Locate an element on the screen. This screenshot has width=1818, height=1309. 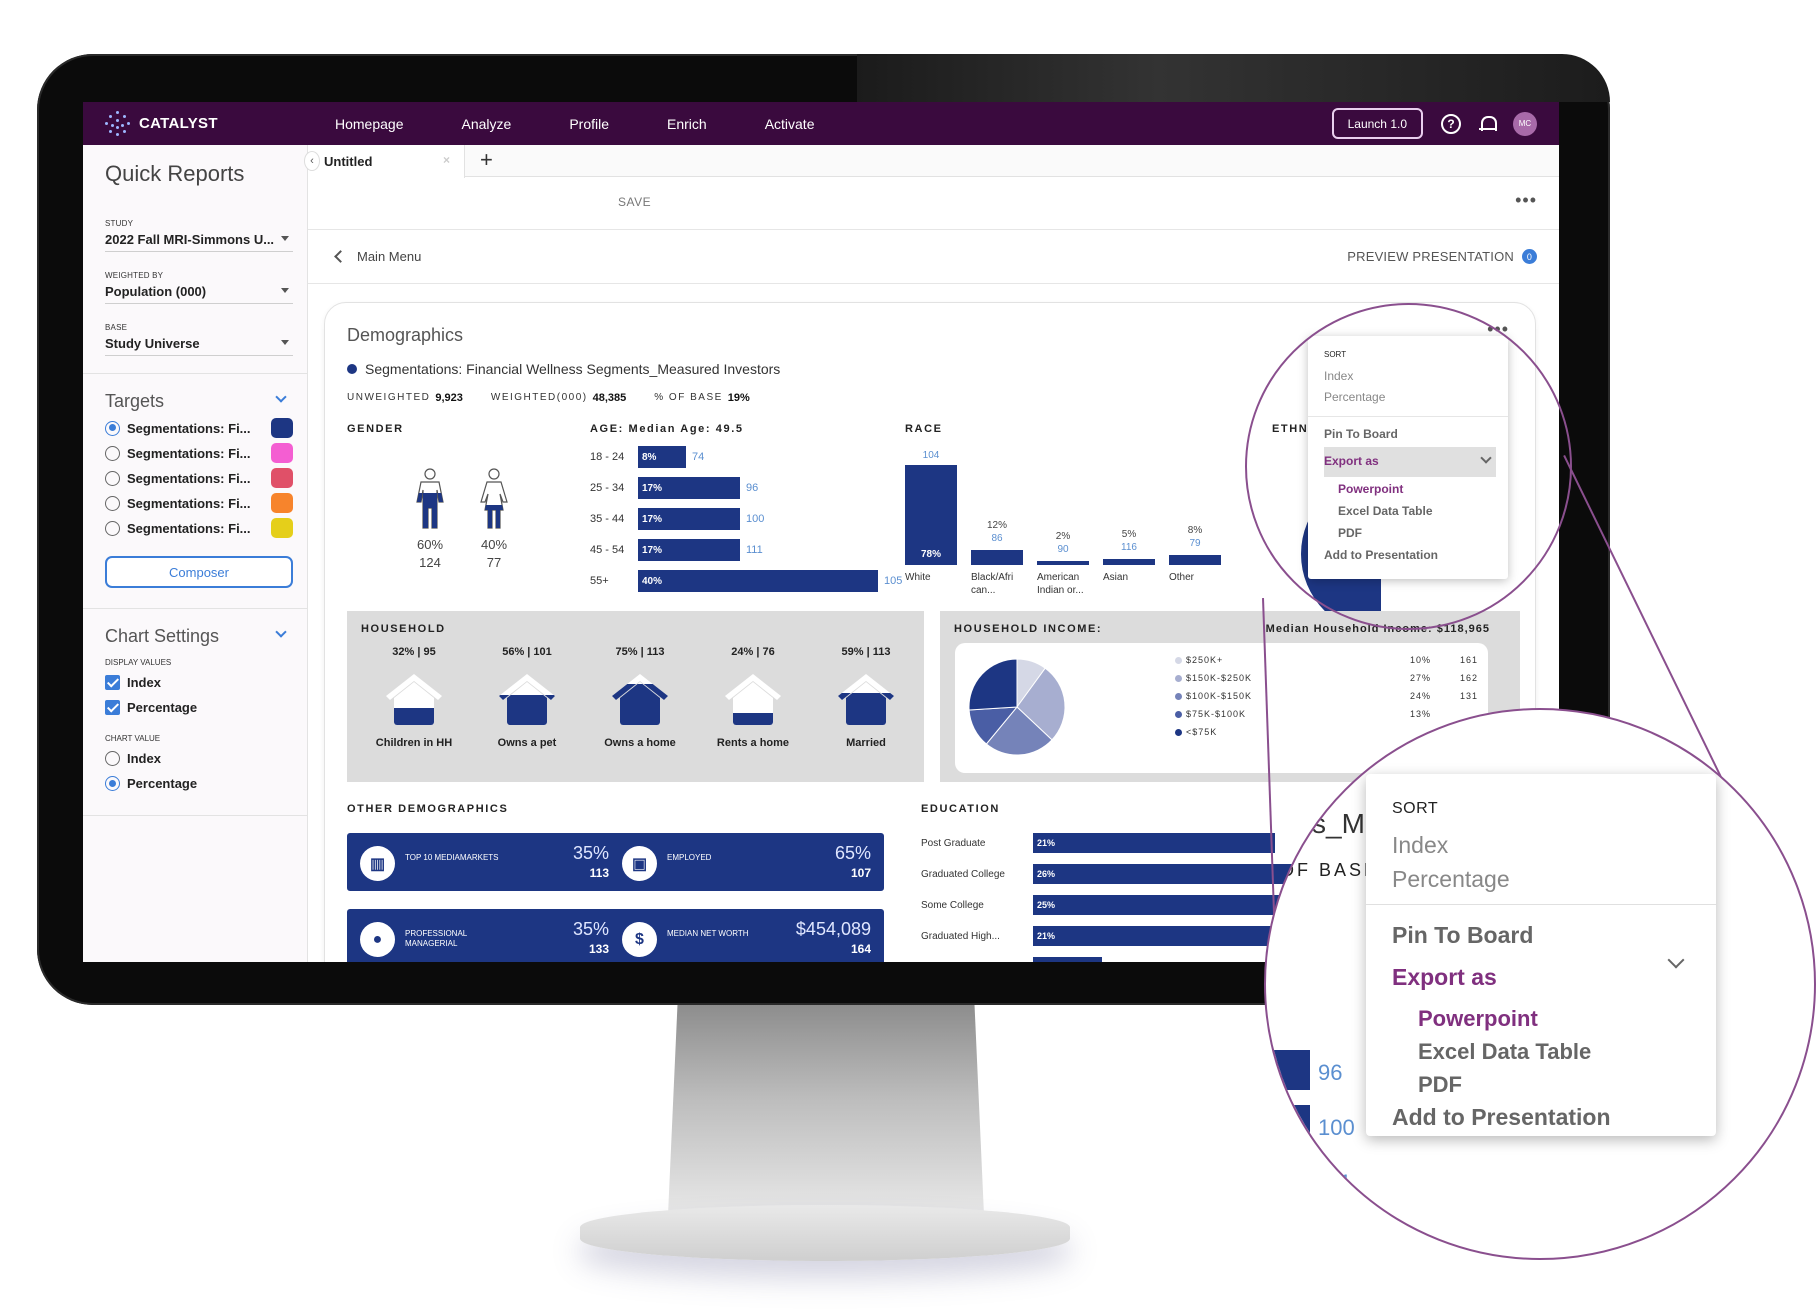
nav-enrich: Enrich is located at coordinates (687, 124).